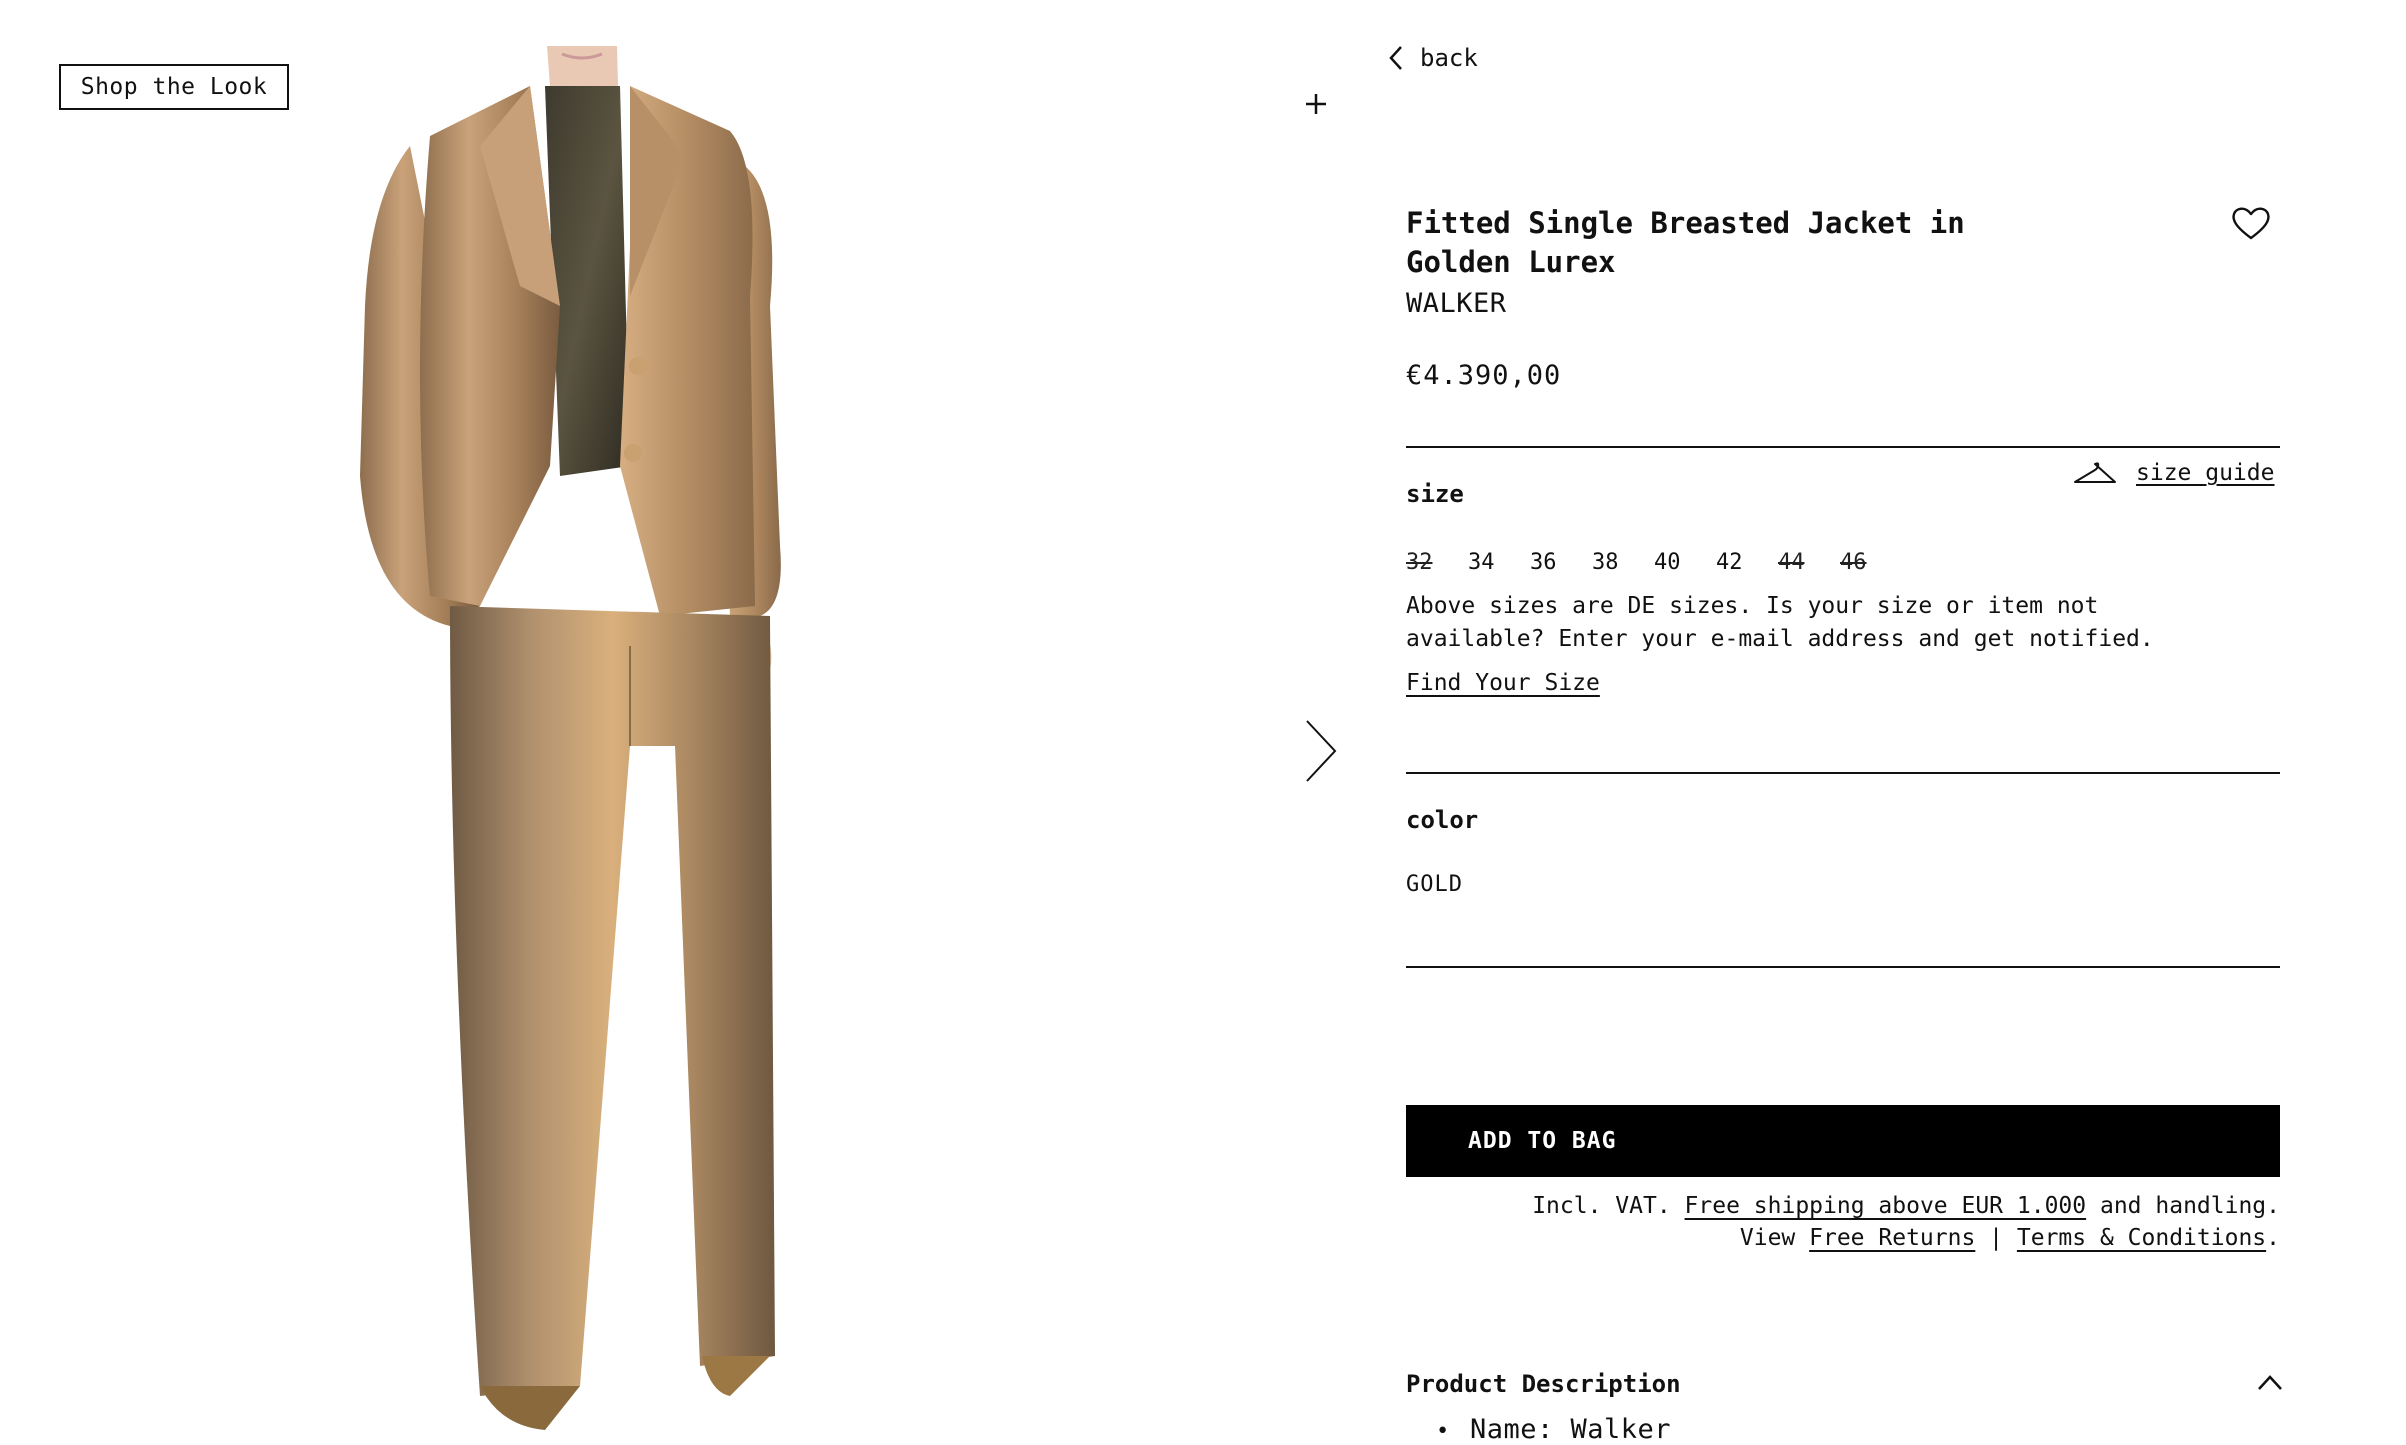  Describe the element at coordinates (1685, 562) in the screenshot. I see `size-option-40: 40` at that location.